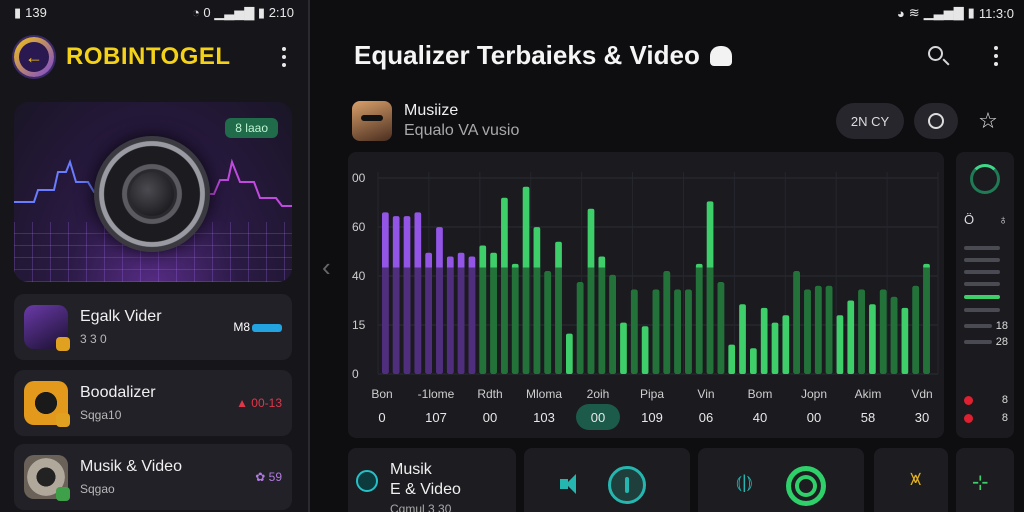 The width and height of the screenshot is (1024, 512). Describe the element at coordinates (781, 480) in the screenshot. I see `bottom-card-audio: ⦅|⦆` at that location.